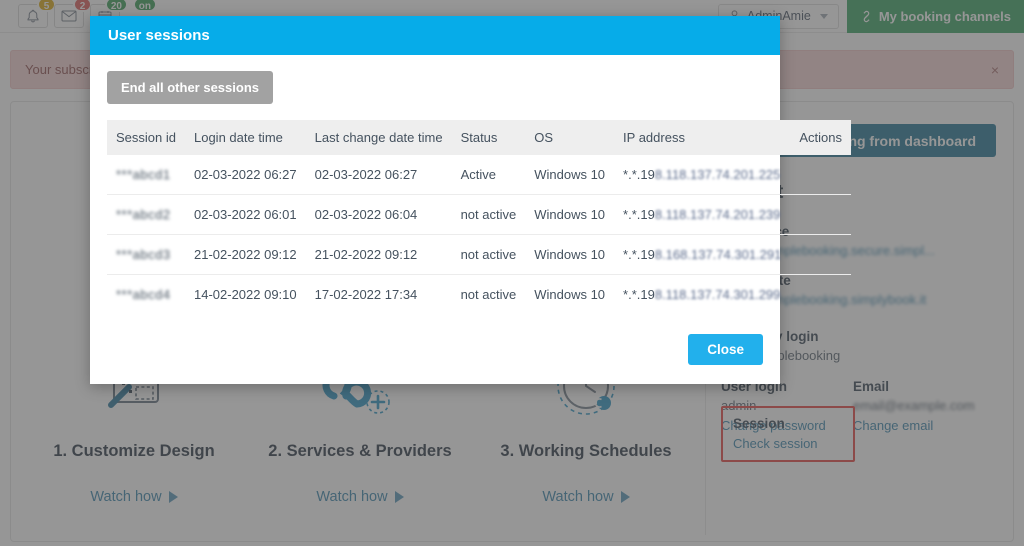  What do you see at coordinates (717, 294) in the screenshot?
I see `ip-redacted: 8.118.137.74.301.299` at bounding box center [717, 294].